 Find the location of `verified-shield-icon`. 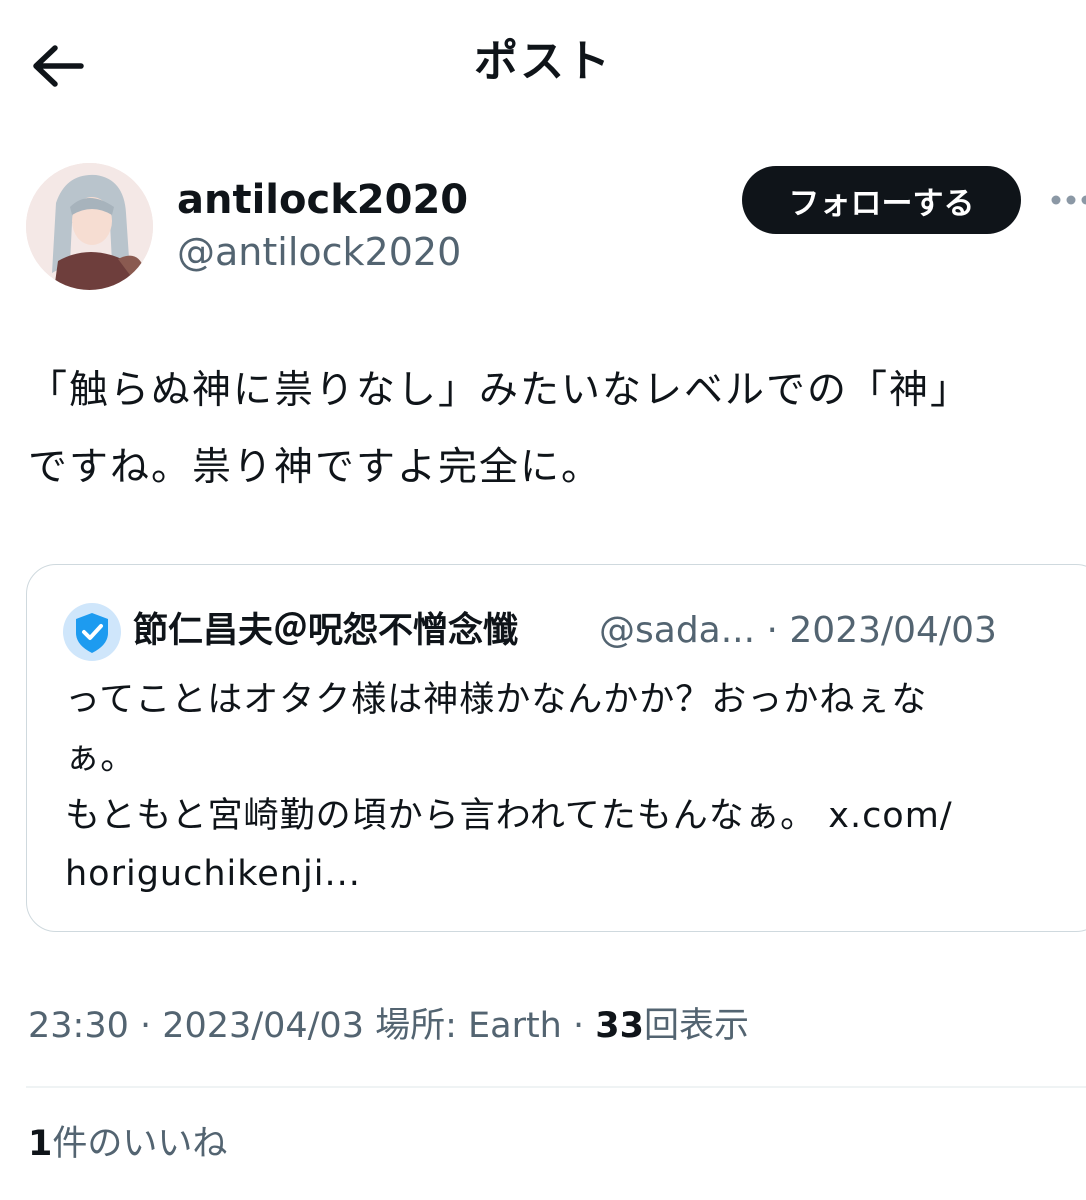

verified-shield-icon is located at coordinates (92, 632).